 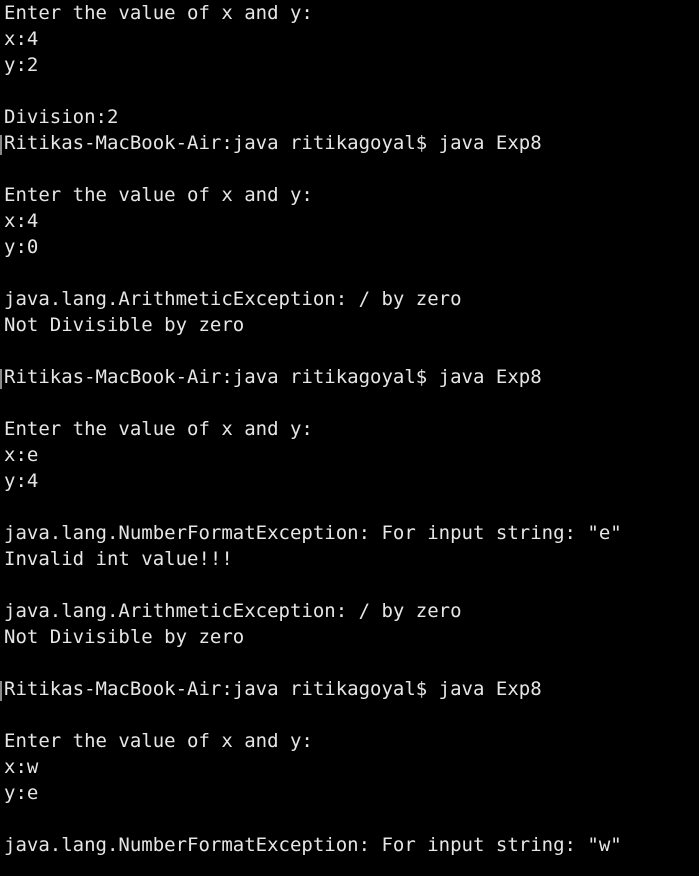 I want to click on output-line-y-input: y:0, so click(x=21, y=247).